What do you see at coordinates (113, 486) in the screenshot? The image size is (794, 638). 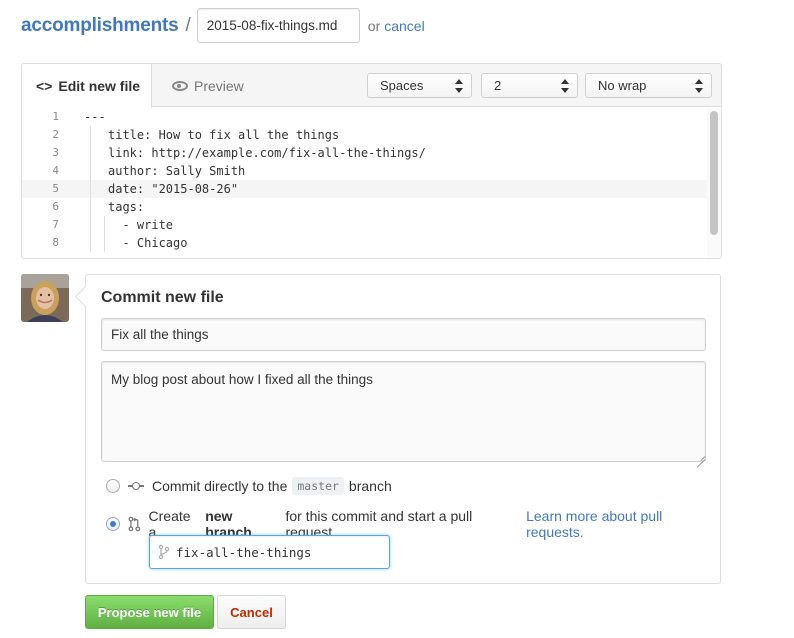 I see `radio-commit-direct` at bounding box center [113, 486].